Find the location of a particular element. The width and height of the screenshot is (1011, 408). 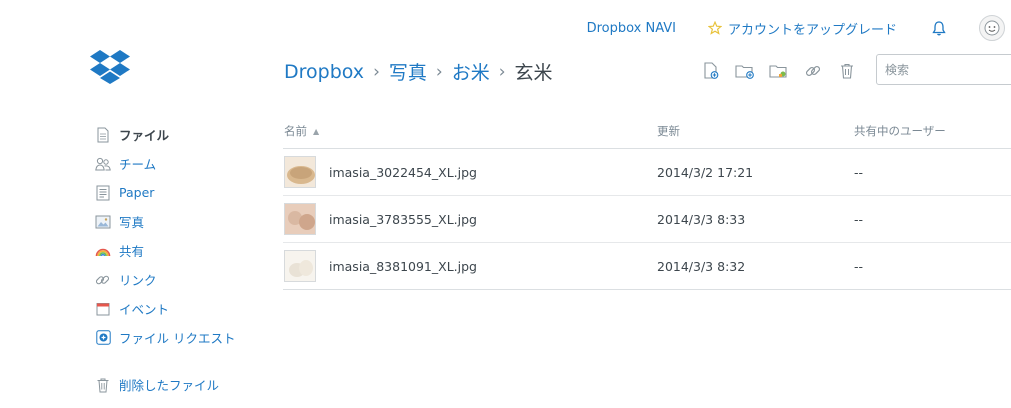

file-name: imasia_3022454_XL.jpg is located at coordinates (403, 172).